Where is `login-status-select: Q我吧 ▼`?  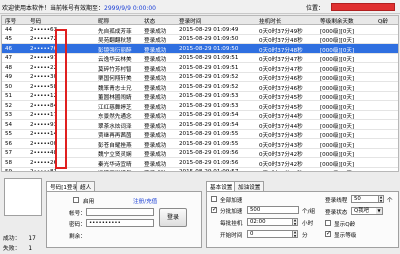
login-status-select: Q我吧 ▼ is located at coordinates (367, 211).